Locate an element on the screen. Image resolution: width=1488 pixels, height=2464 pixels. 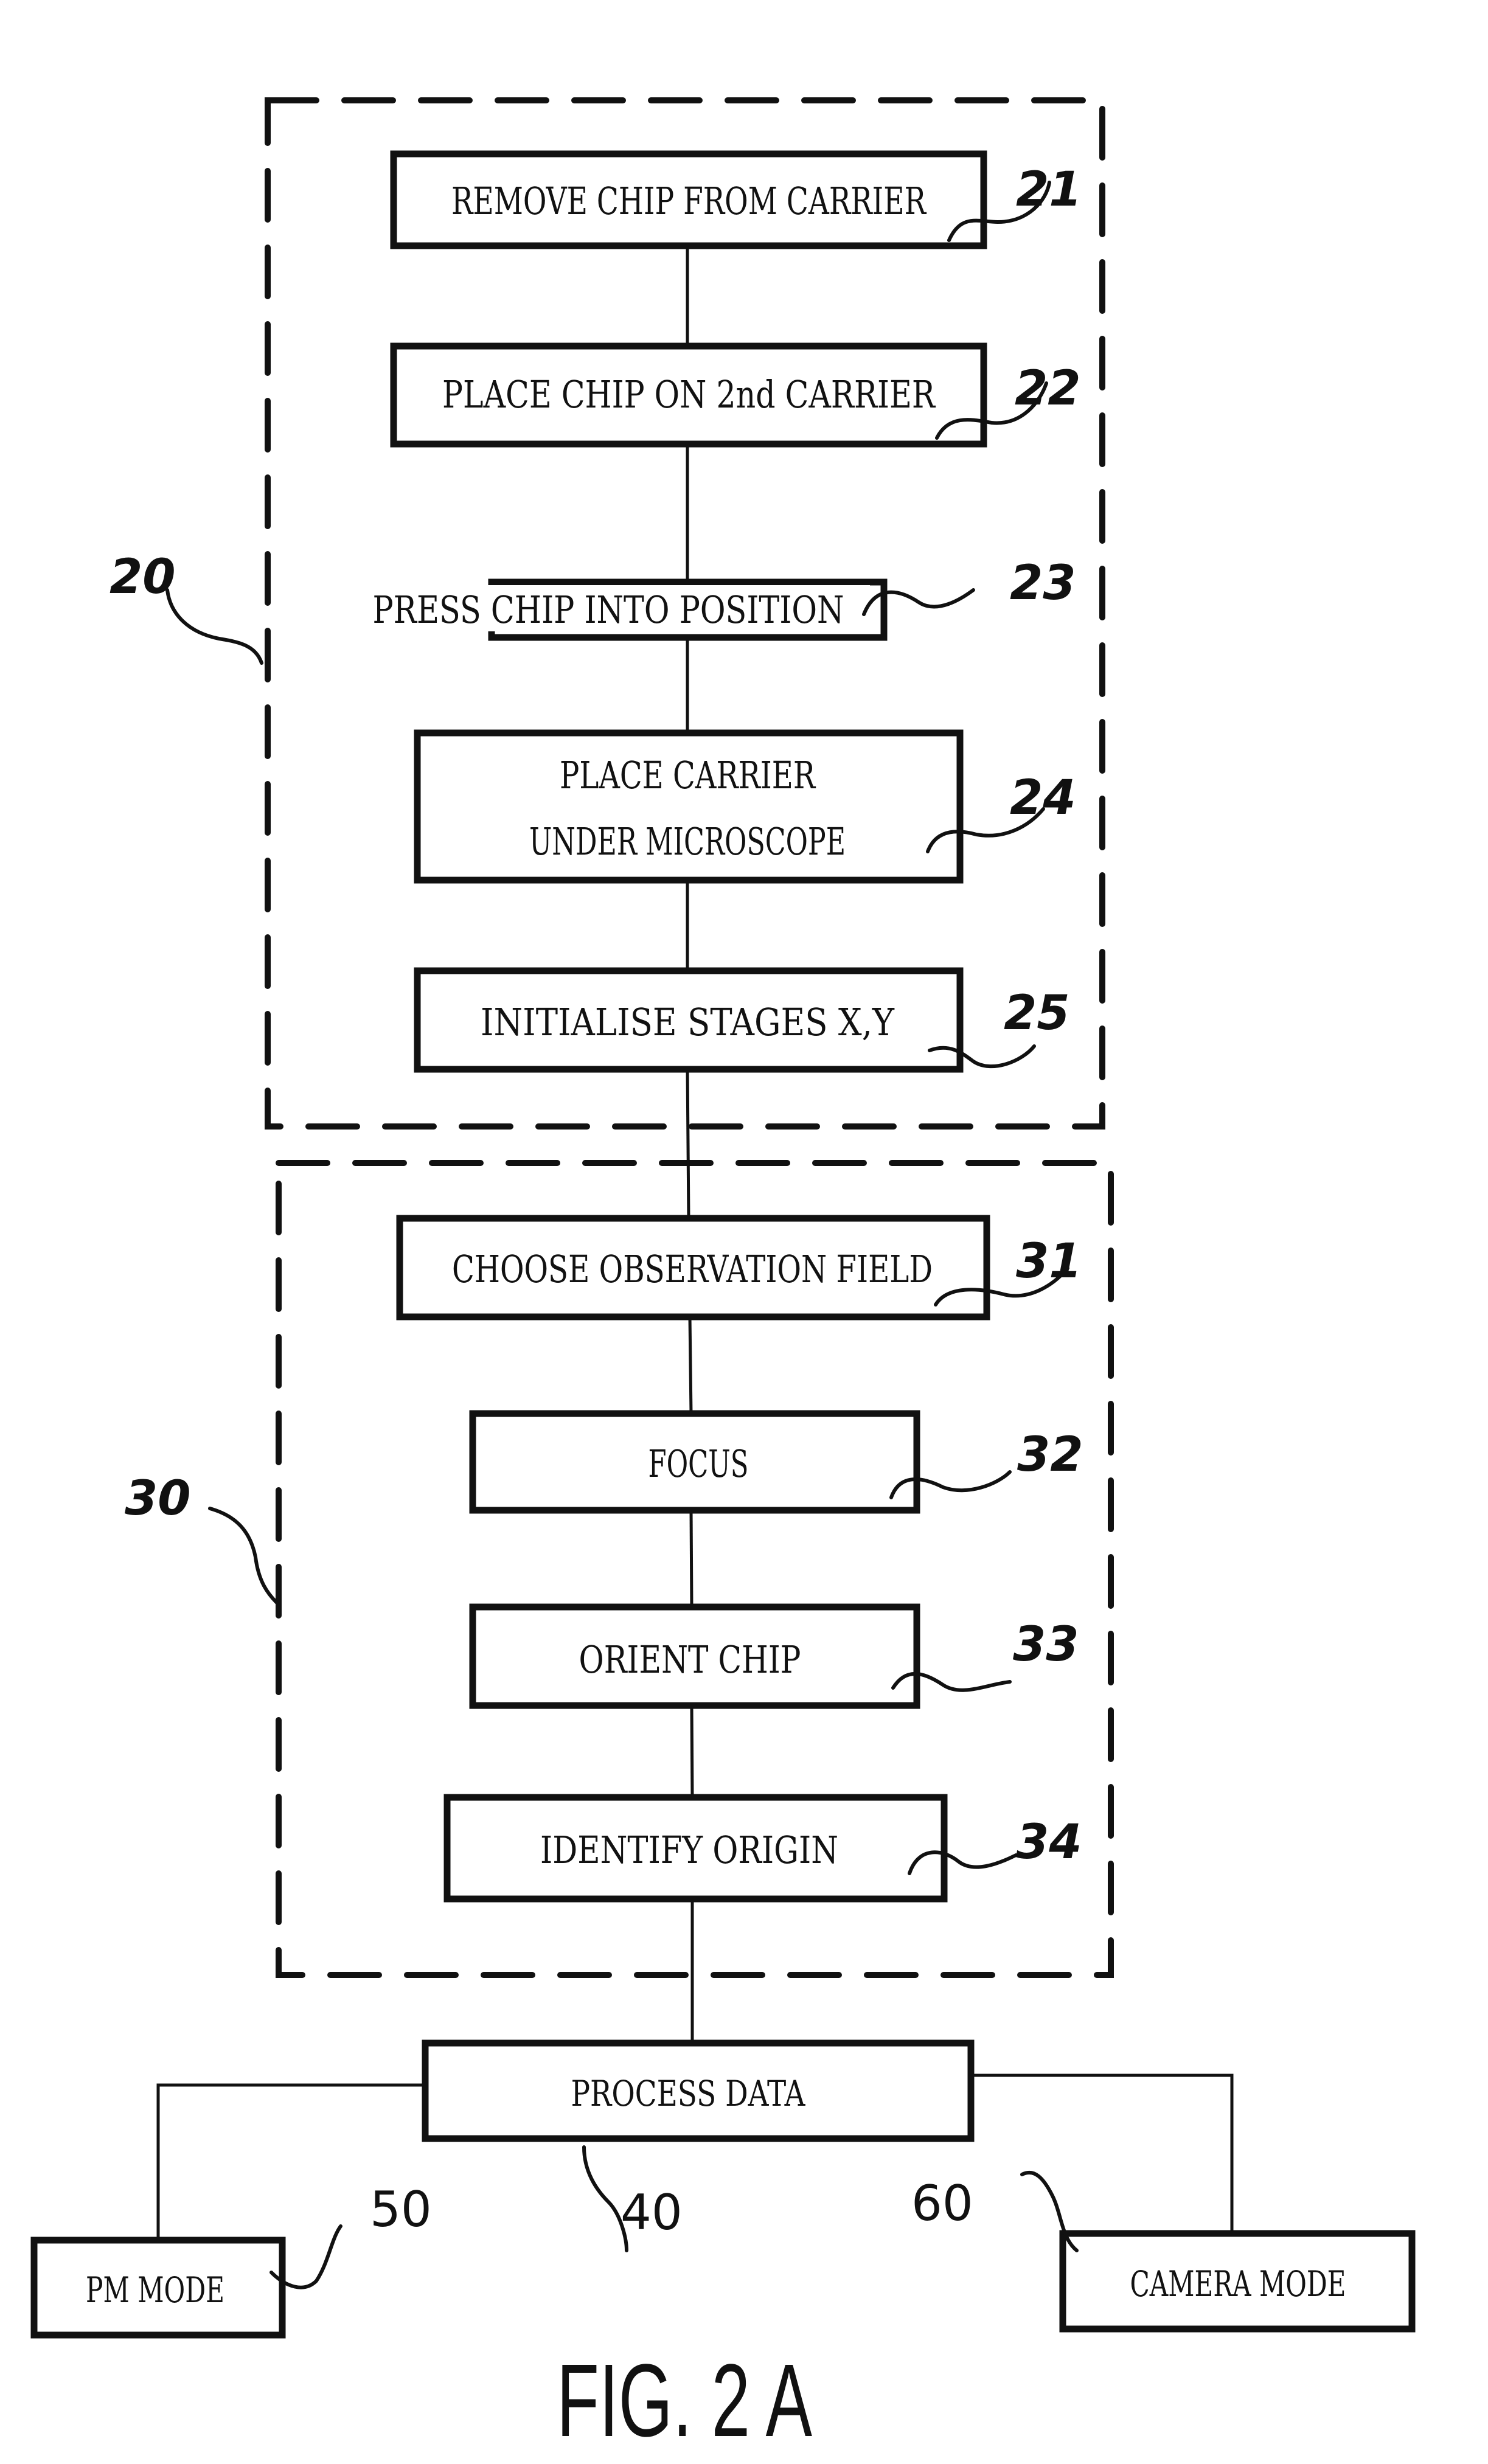
step-31-label: CHOOSE OBSERVATION FIELD is located at coordinates (692, 1269).